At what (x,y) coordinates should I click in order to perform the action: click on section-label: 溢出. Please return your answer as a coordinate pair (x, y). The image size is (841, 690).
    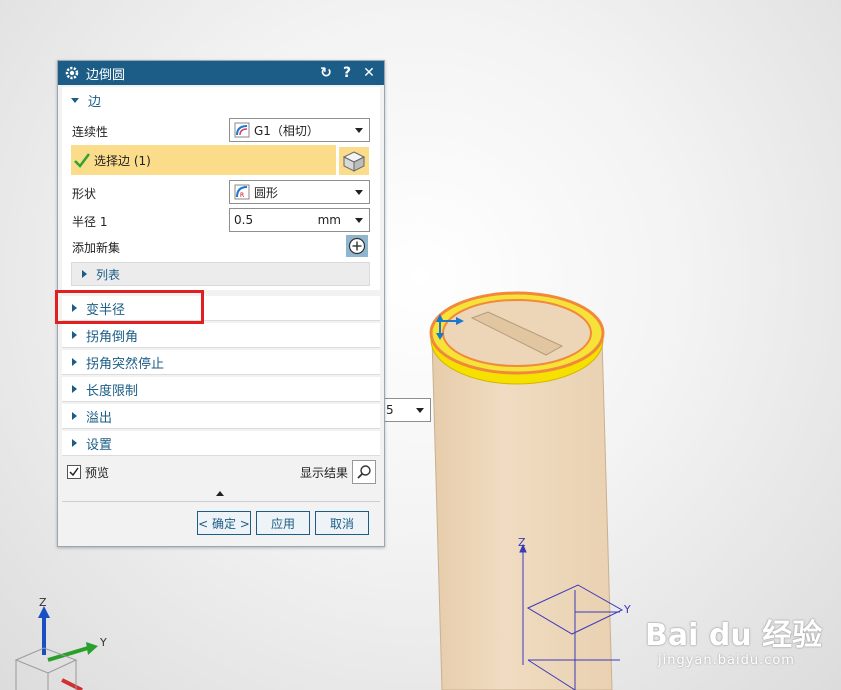
    Looking at the image, I should click on (99, 418).